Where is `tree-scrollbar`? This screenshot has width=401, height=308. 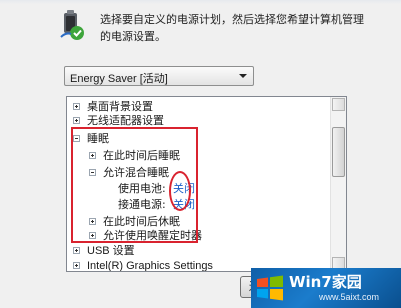 tree-scrollbar is located at coordinates (338, 184).